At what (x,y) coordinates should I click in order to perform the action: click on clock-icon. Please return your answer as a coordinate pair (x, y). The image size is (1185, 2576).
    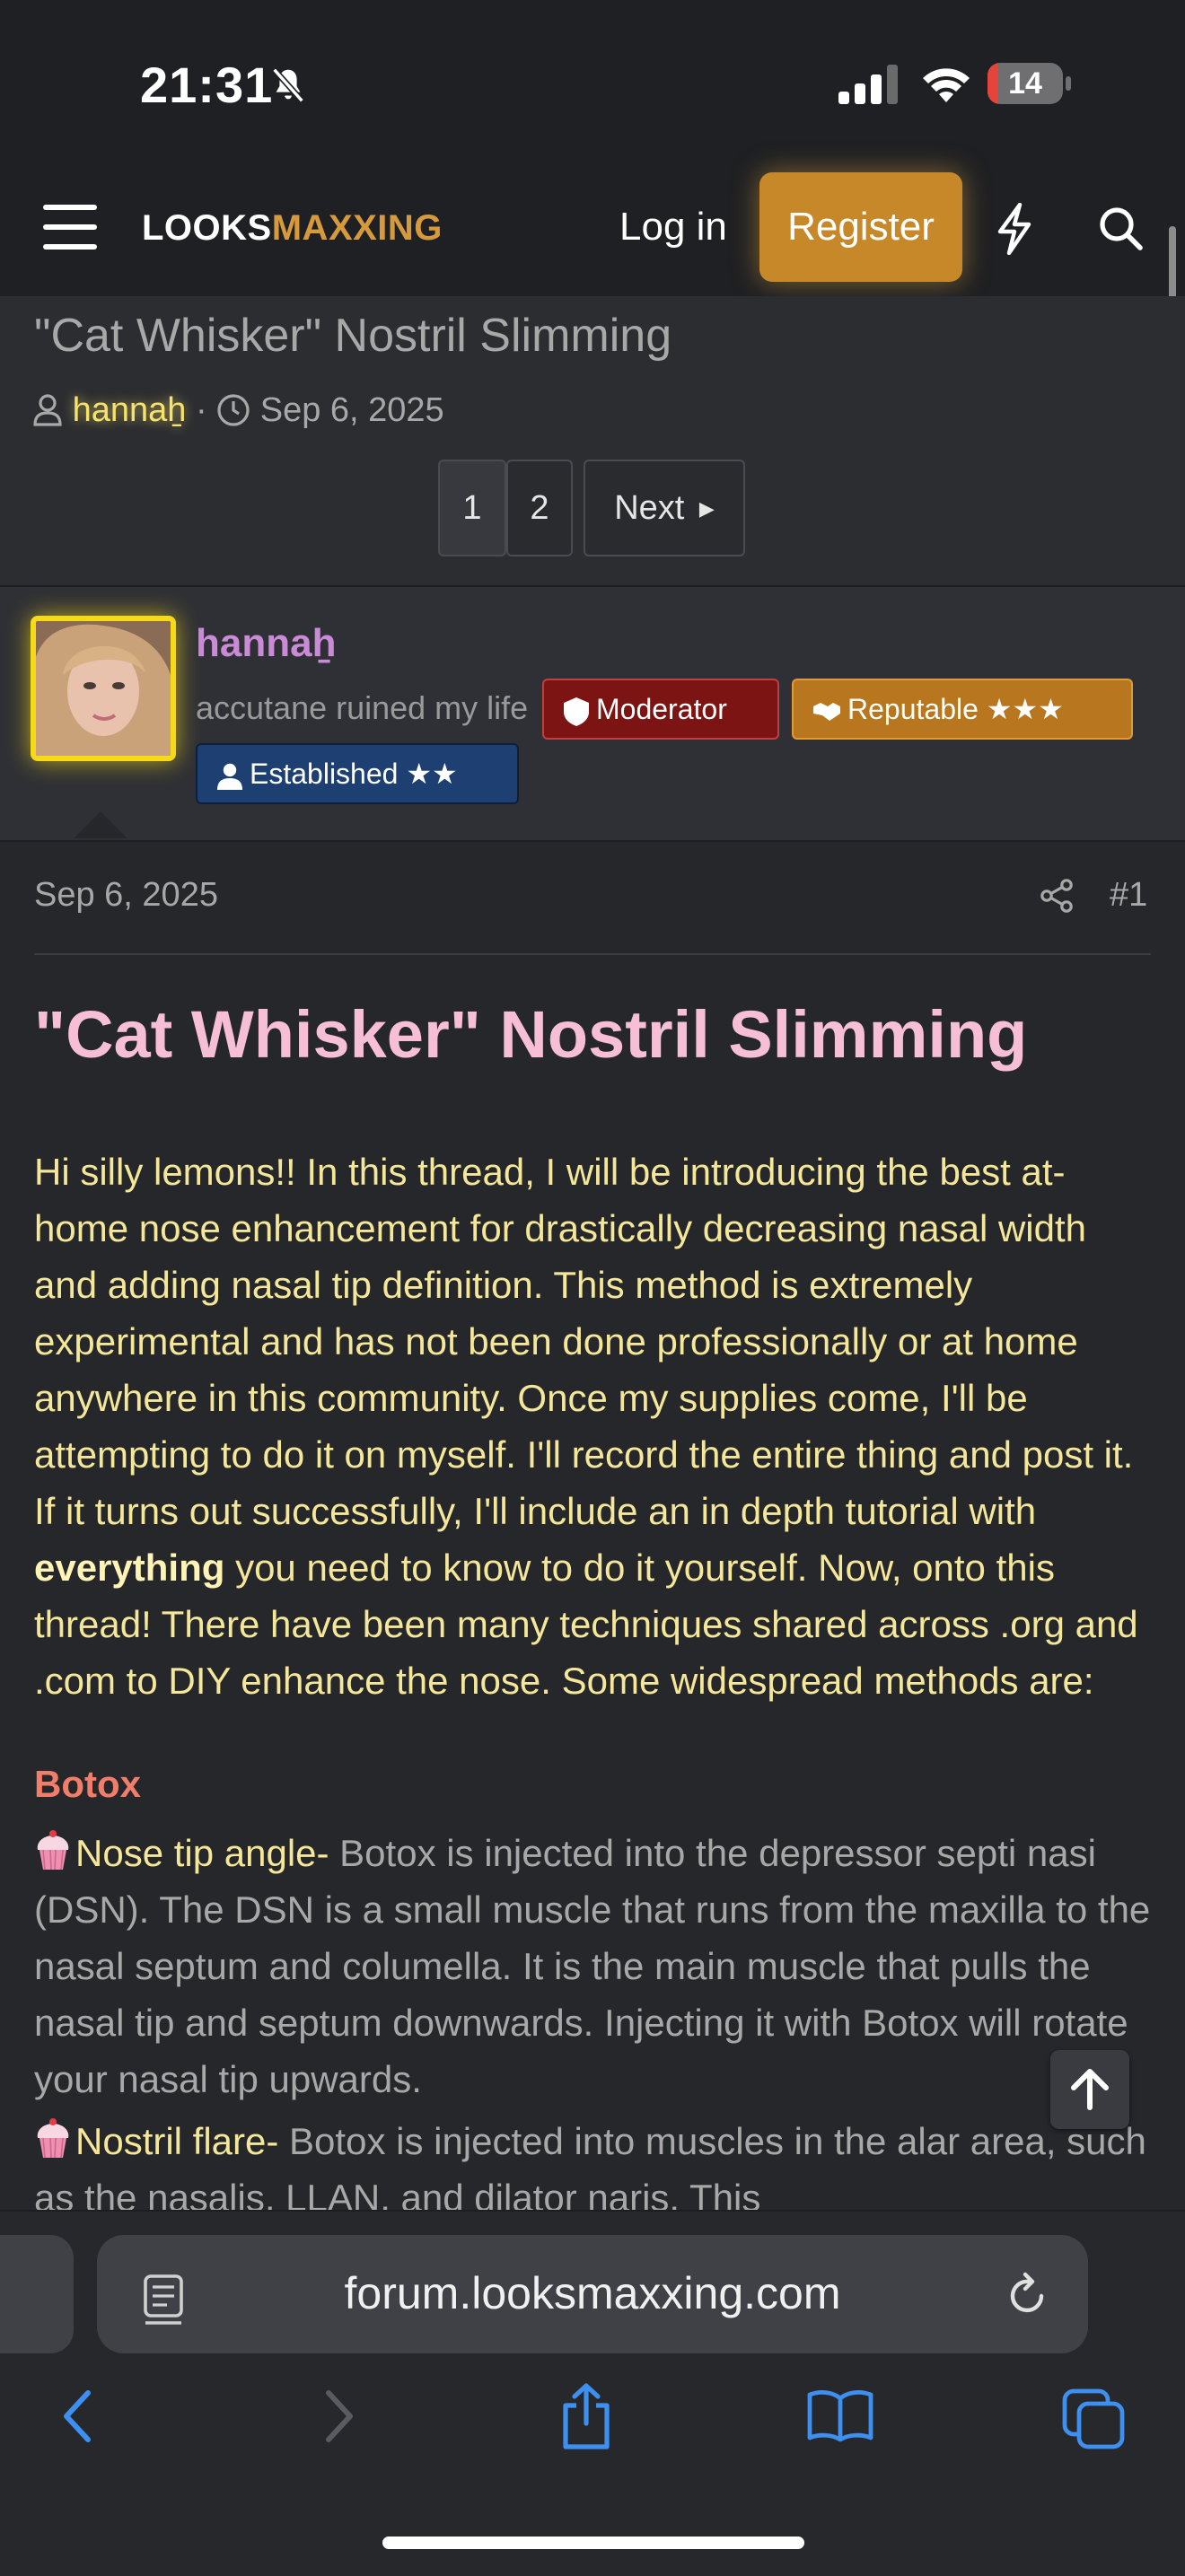
    Looking at the image, I should click on (233, 410).